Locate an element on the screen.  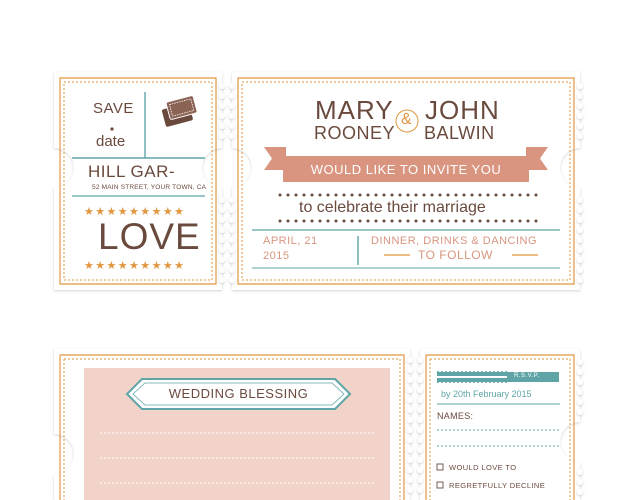
celebrate-text: to celebrate their marriage is located at coordinates (392, 207).